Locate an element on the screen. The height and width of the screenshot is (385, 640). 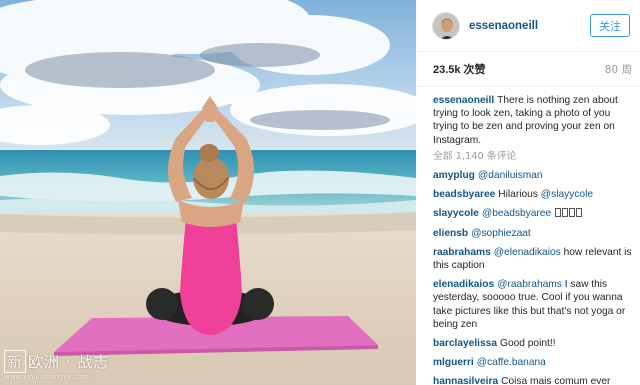
comment-mention: @caffe.banana is located at coordinates (511, 362).